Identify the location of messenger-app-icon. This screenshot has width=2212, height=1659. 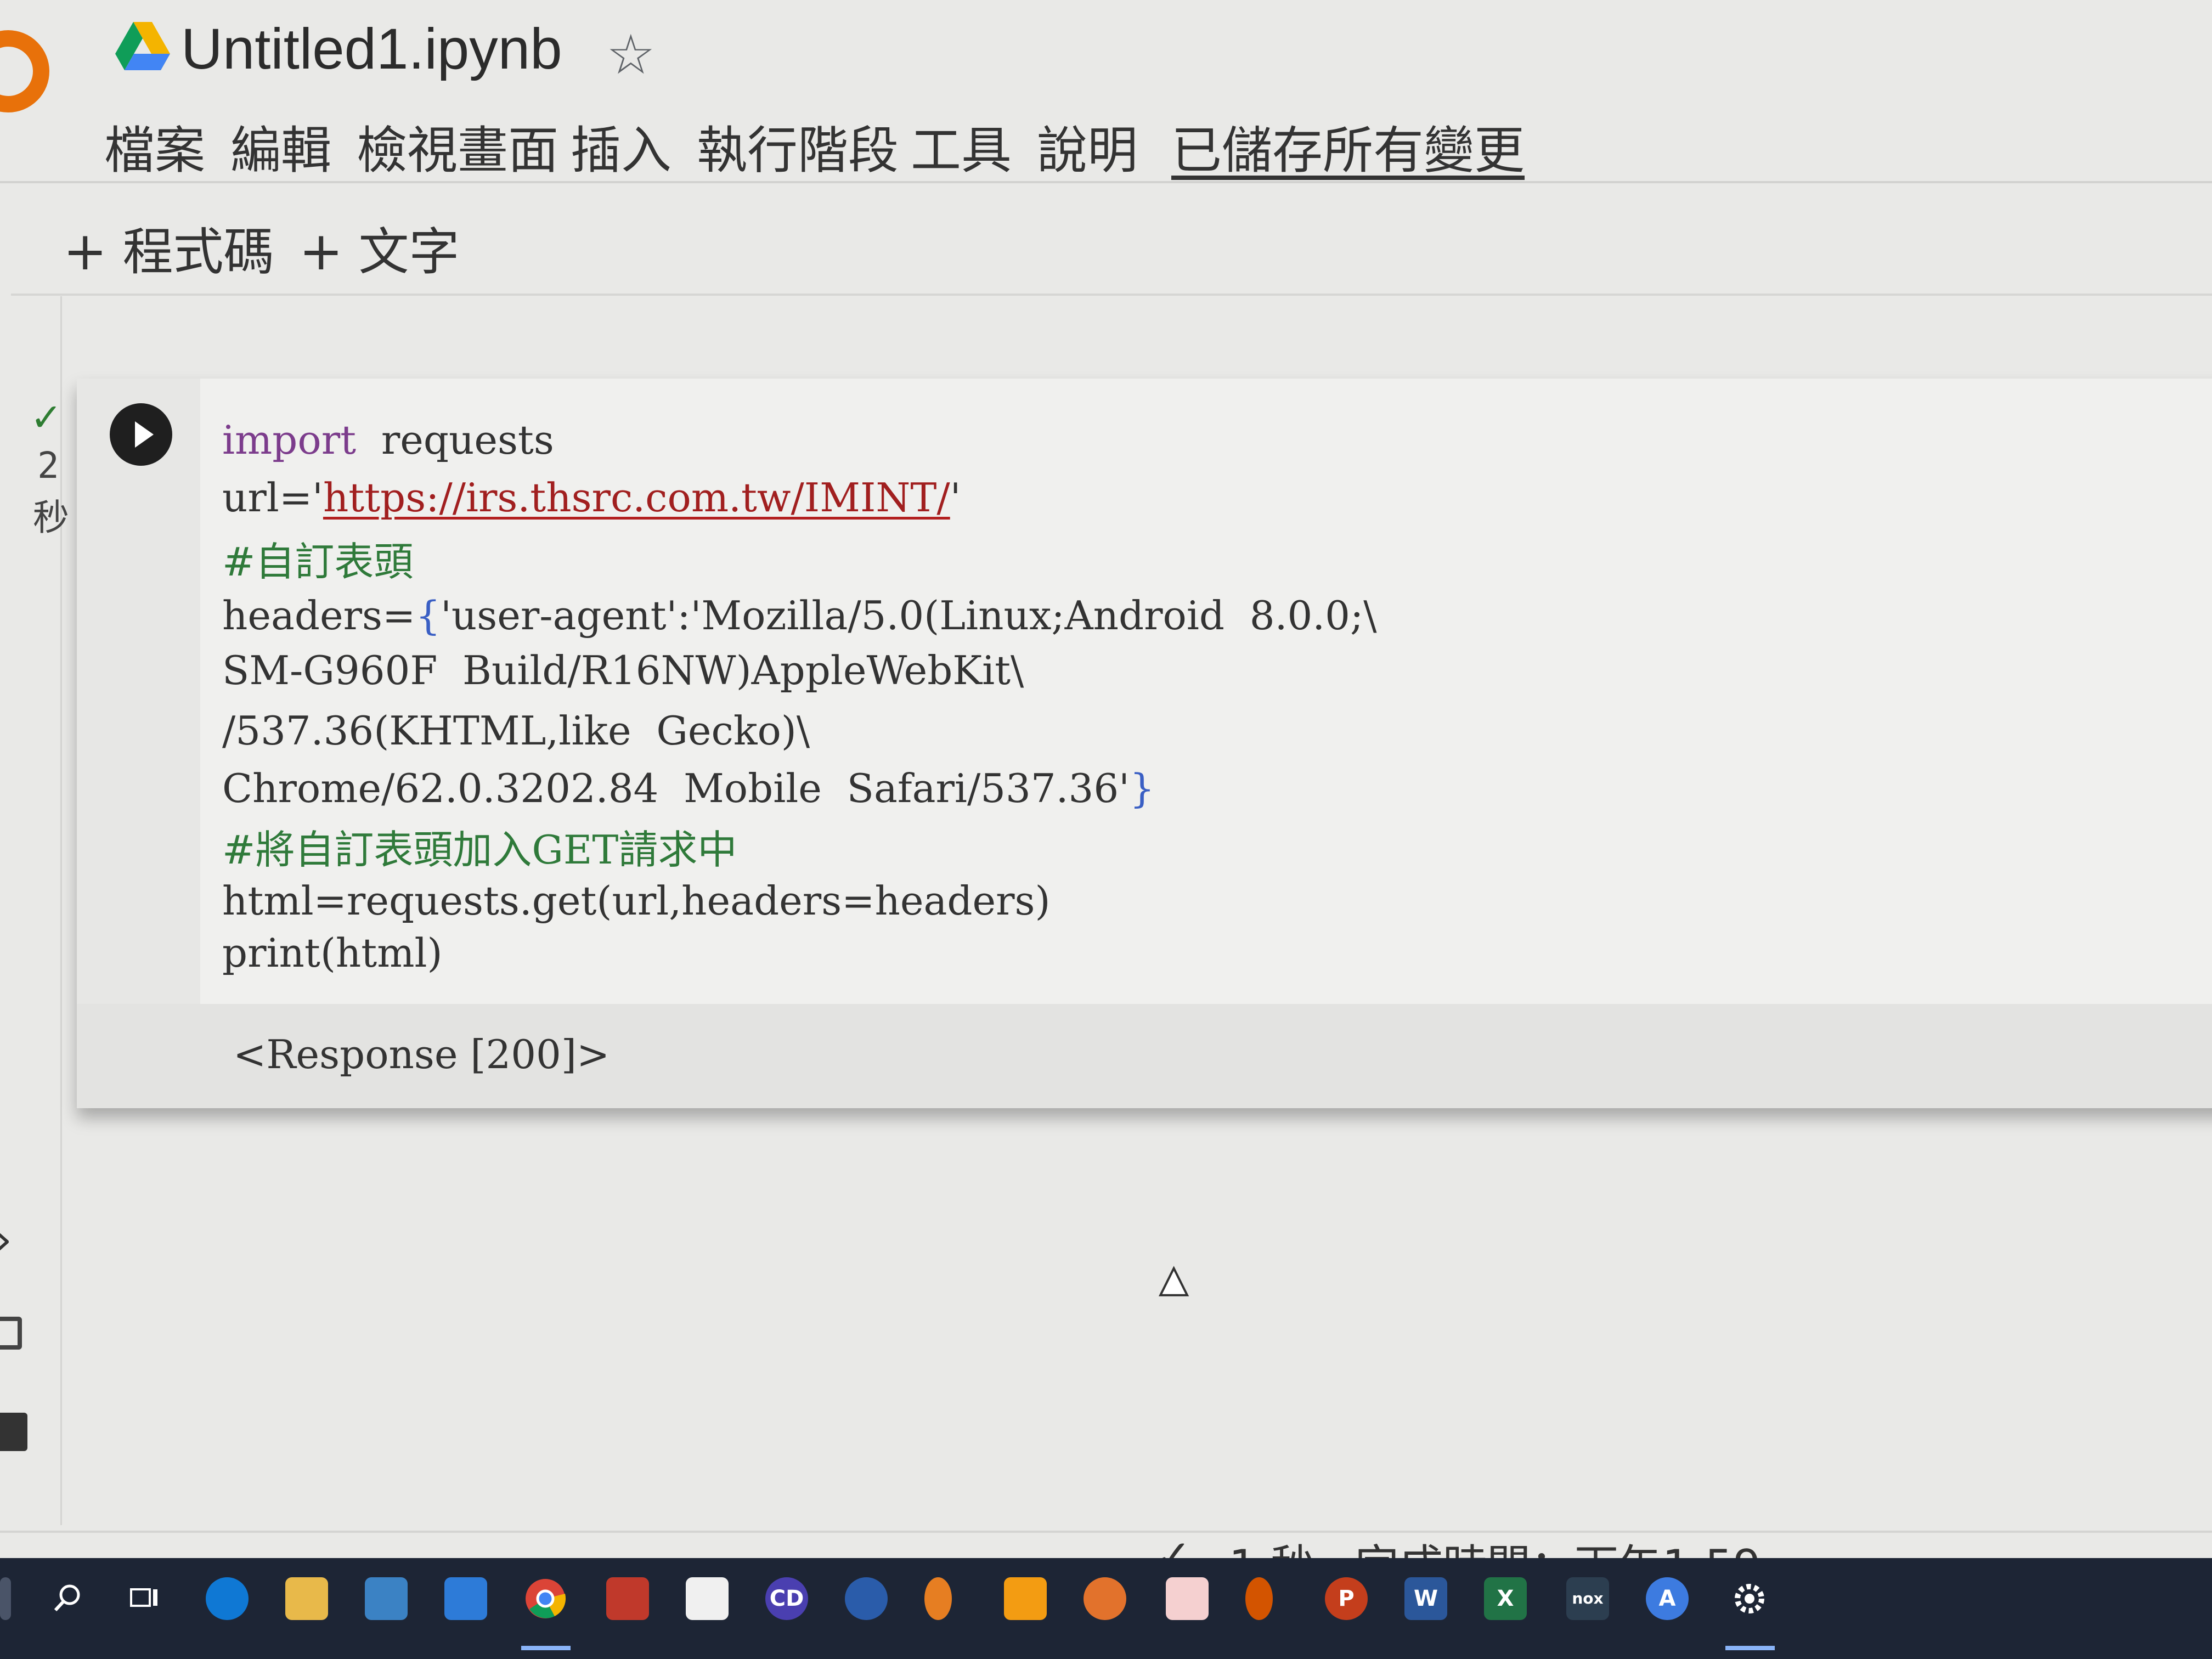
(866, 1599).